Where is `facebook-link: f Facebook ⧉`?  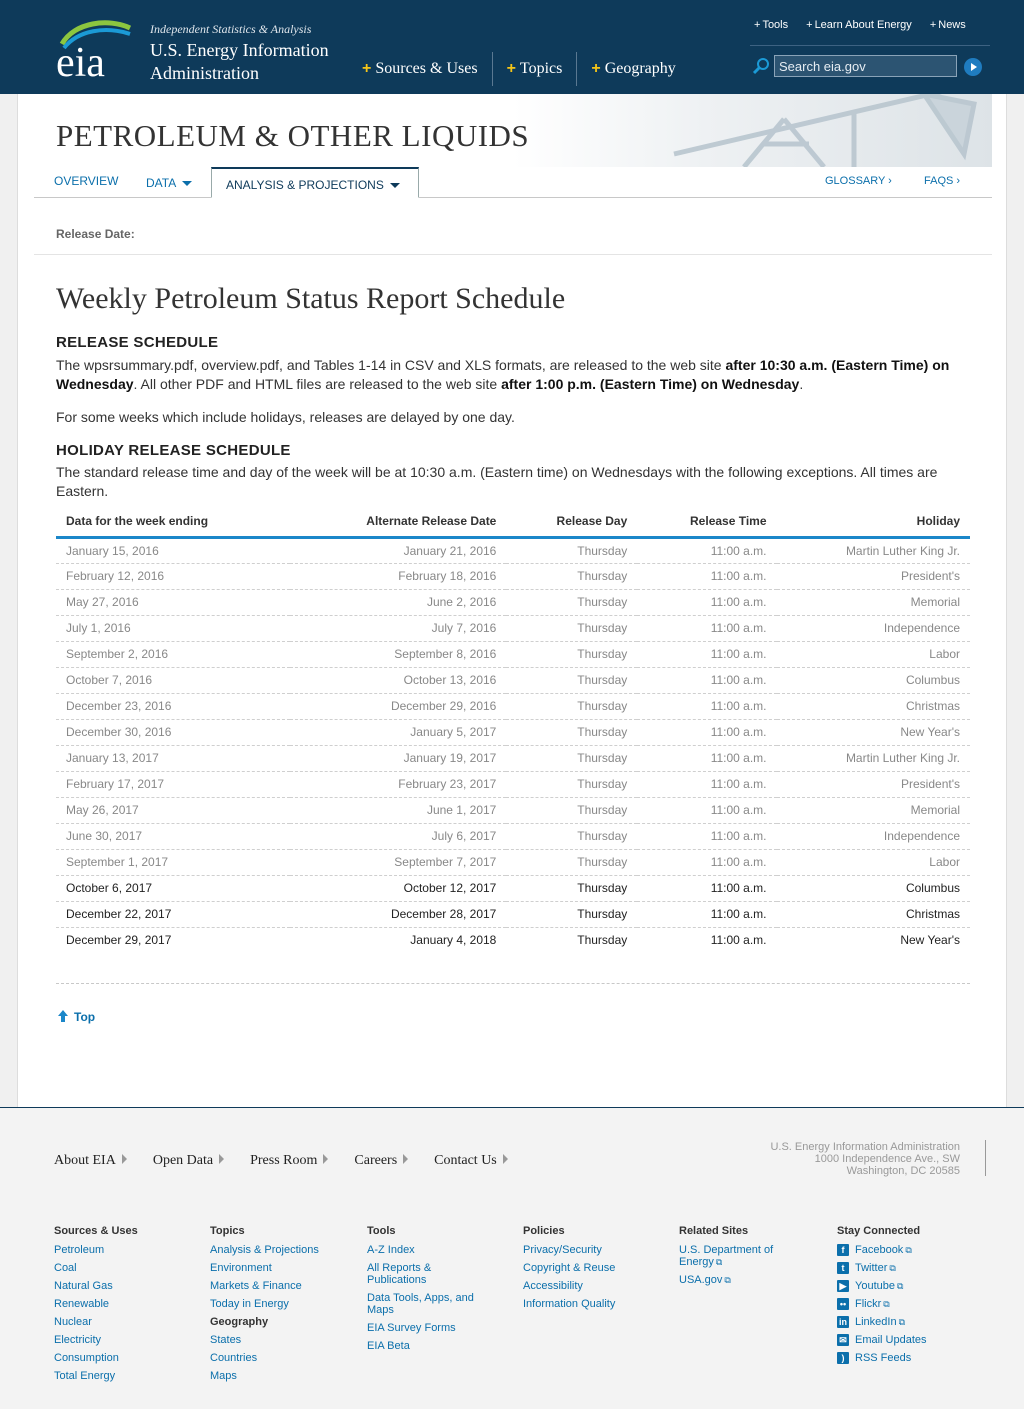 facebook-link: f Facebook ⧉ is located at coordinates (882, 1250).